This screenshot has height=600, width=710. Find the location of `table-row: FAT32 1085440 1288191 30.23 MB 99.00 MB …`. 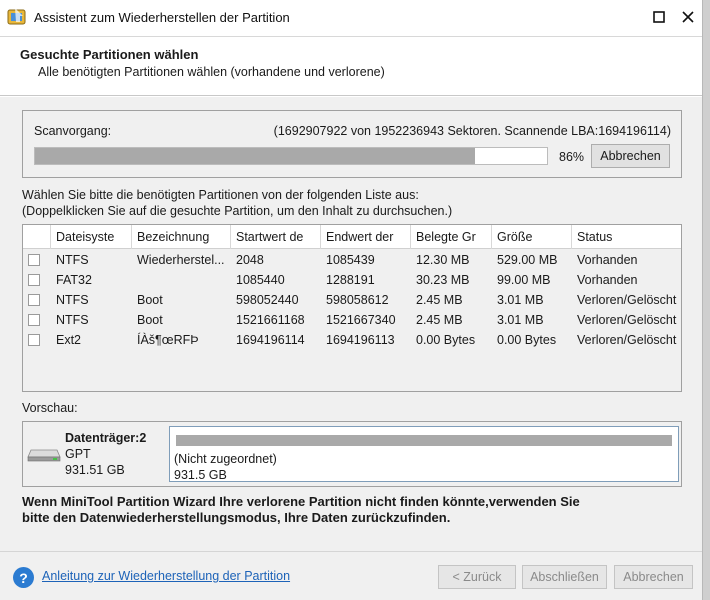

table-row: FAT32 1085440 1288191 30.23 MB 99.00 MB … is located at coordinates (352, 280).